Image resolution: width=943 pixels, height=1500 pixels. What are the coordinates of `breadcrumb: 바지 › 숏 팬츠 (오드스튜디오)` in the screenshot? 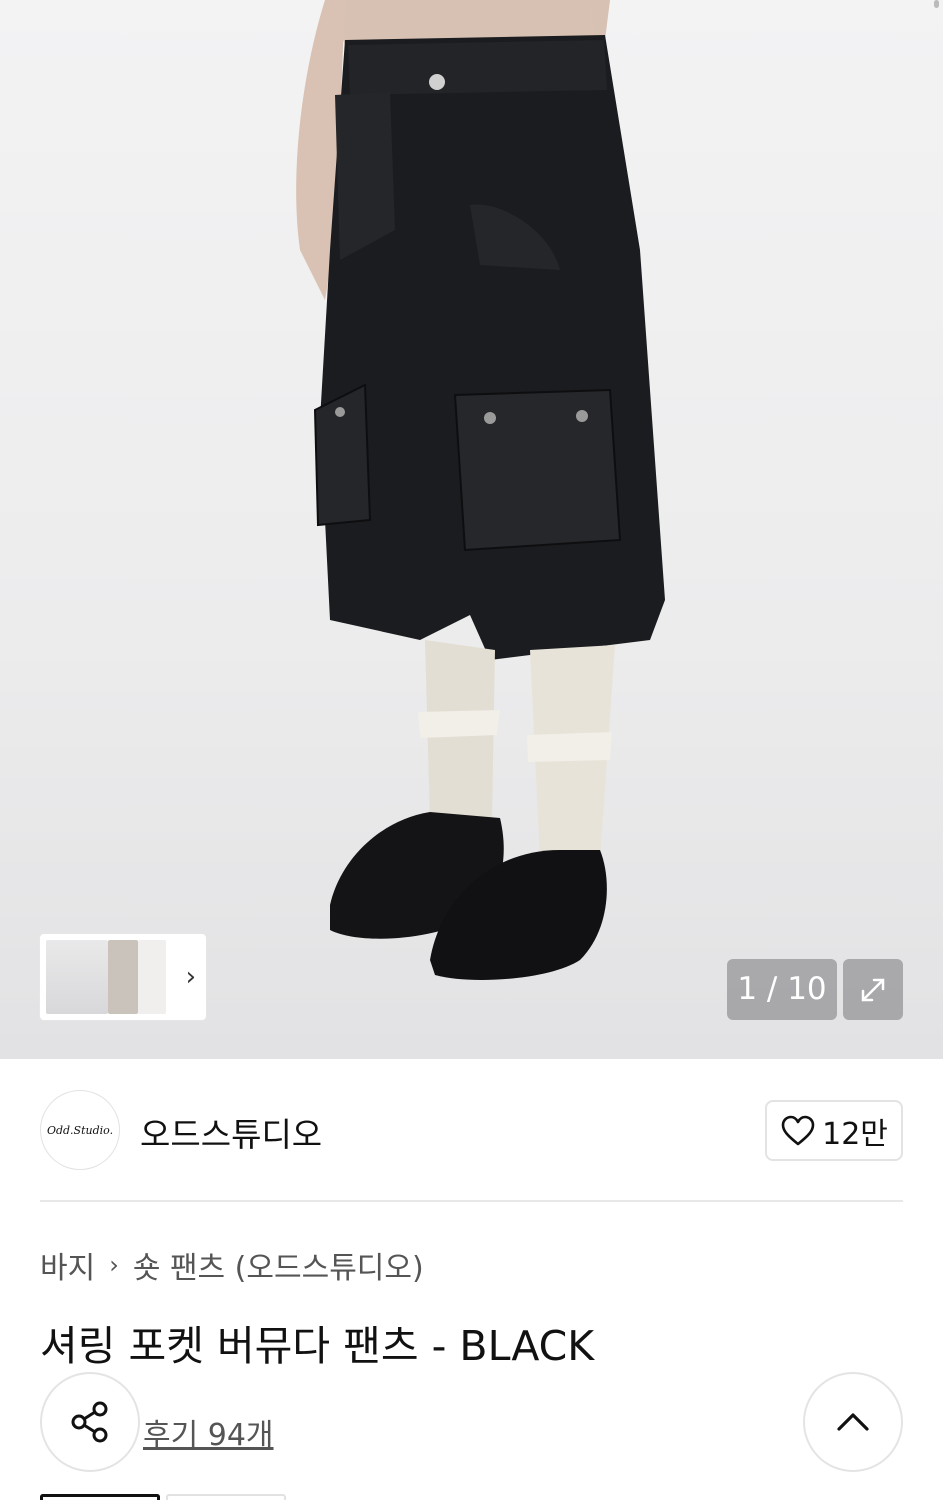 It's located at (232, 1265).